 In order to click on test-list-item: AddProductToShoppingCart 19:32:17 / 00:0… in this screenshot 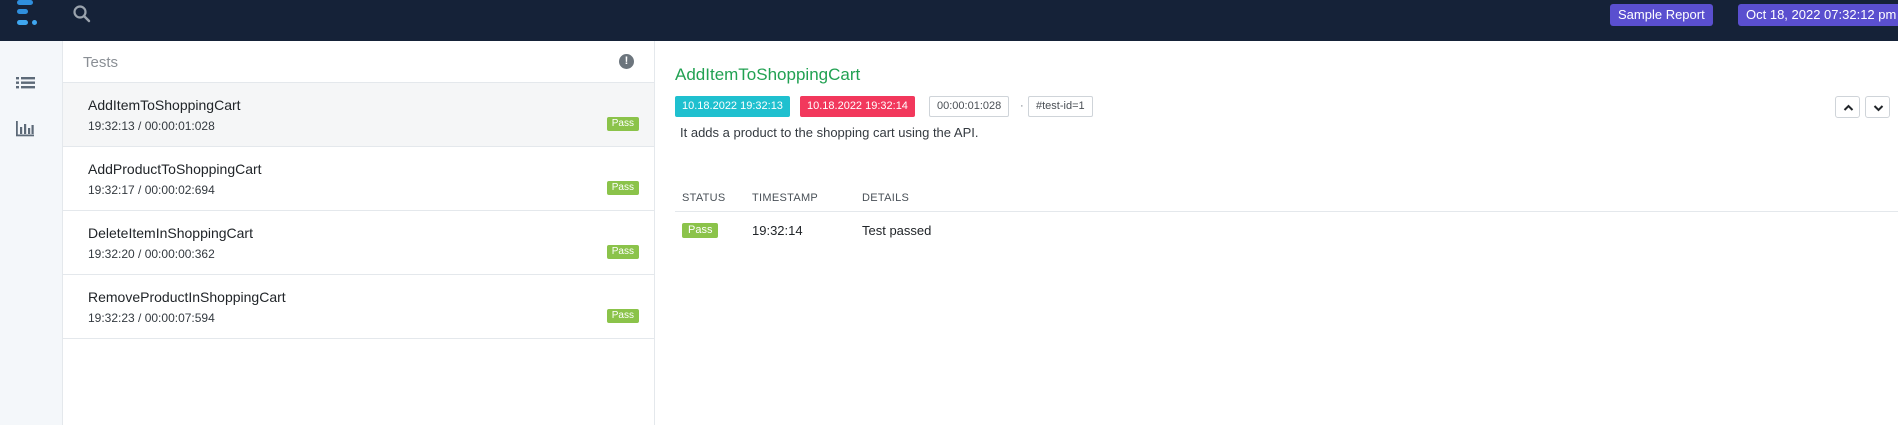, I will do `click(358, 179)`.